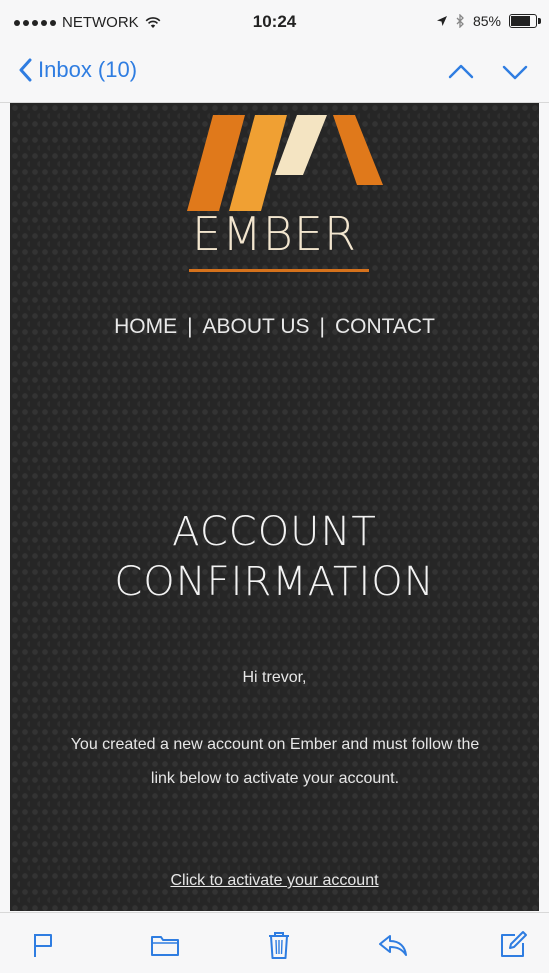  What do you see at coordinates (520, 21) in the screenshot?
I see `battery-fill` at bounding box center [520, 21].